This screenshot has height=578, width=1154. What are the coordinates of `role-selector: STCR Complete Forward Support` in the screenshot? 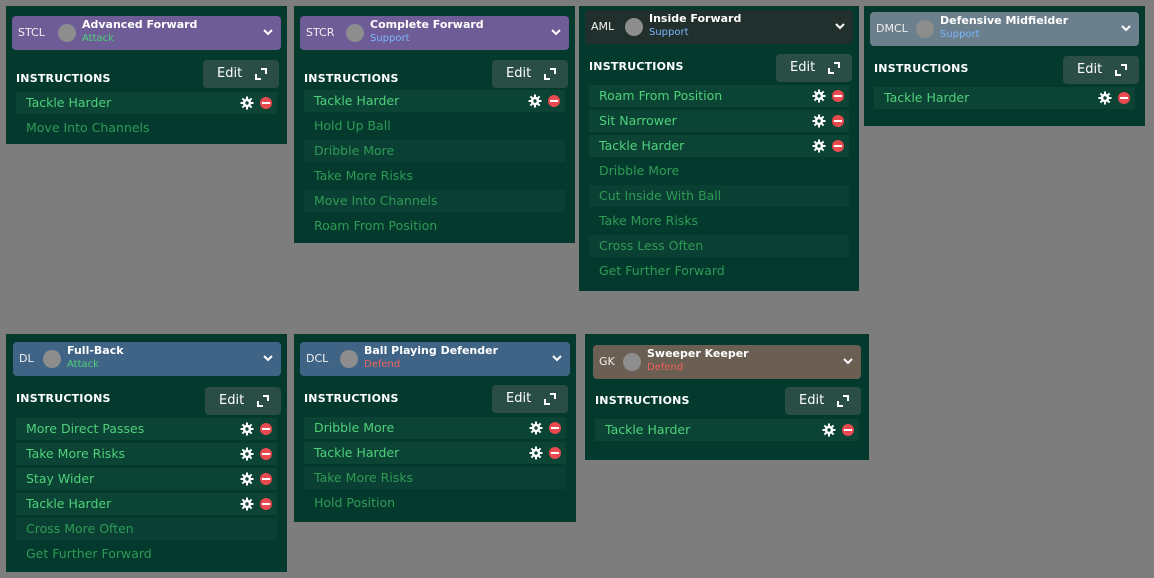 It's located at (434, 33).